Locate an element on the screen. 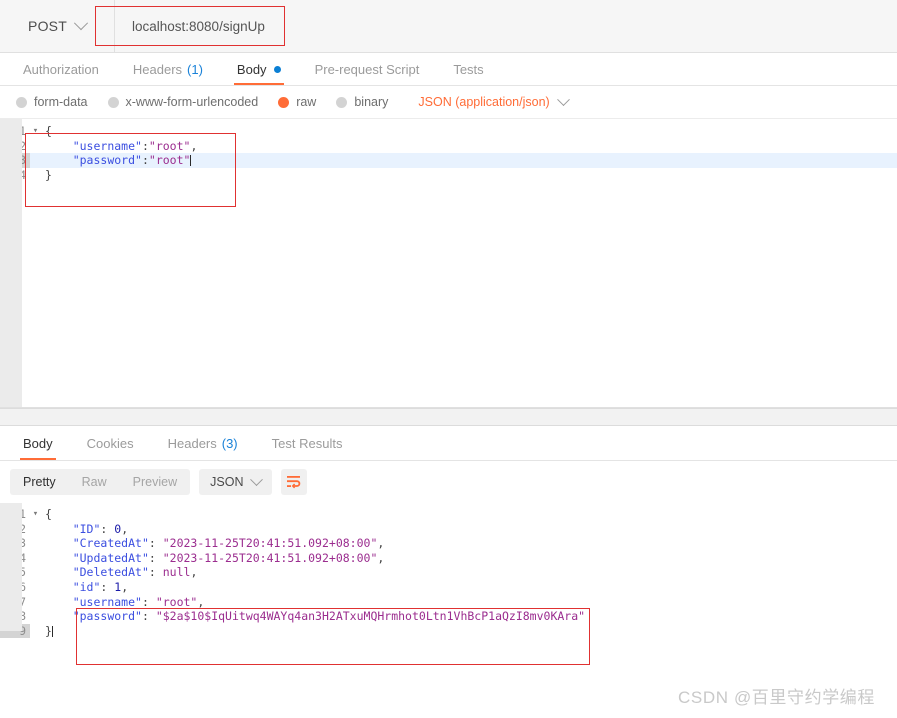 This screenshot has width=897, height=718. radio-selected-icon is located at coordinates (284, 102).